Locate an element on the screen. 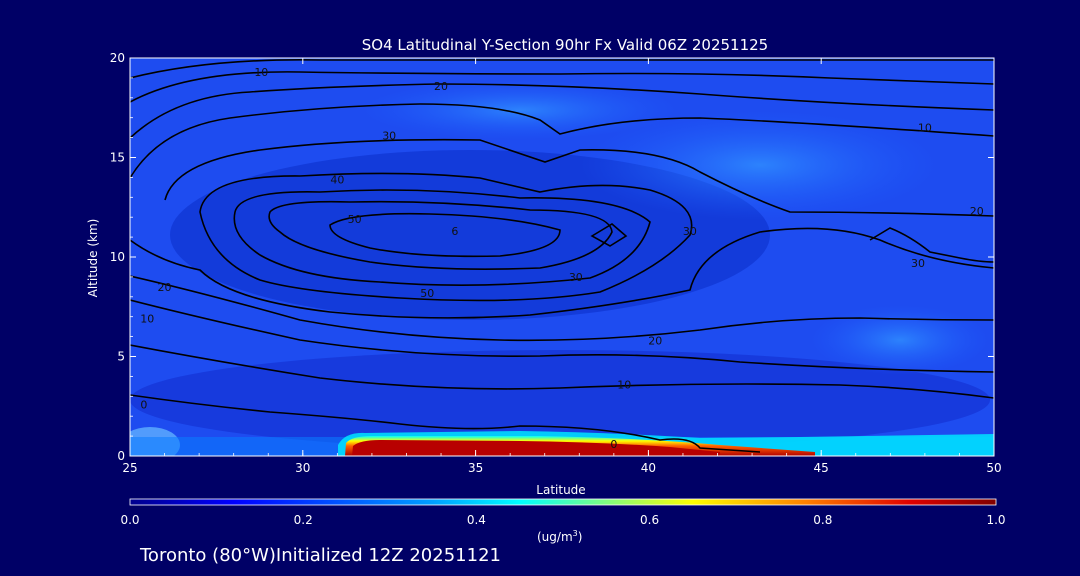 Image resolution: width=1080 pixels, height=576 pixels. x-tick-label: 35 is located at coordinates (475, 468).